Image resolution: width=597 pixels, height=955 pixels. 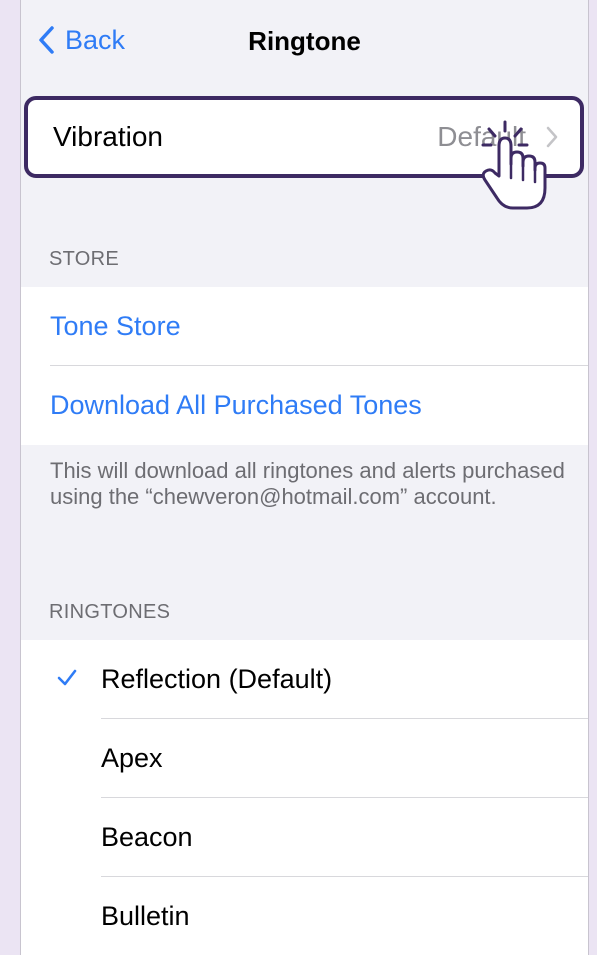 I want to click on ringtone-label: Bulletin, so click(x=145, y=916).